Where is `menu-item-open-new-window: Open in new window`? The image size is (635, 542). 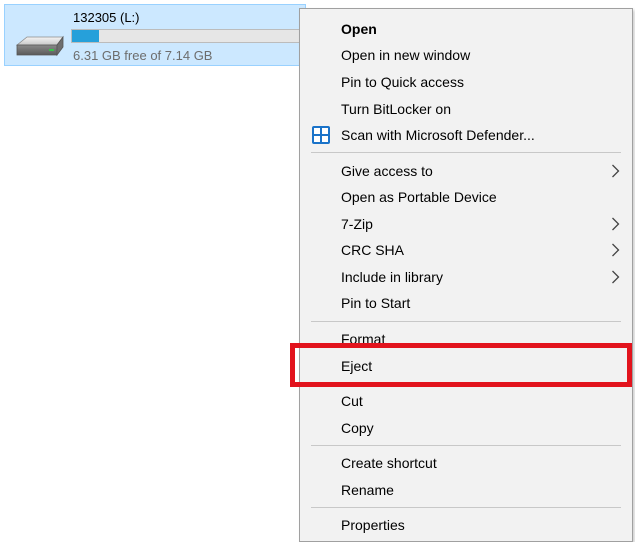
menu-item-open-new-window: Open in new window is located at coordinates (466, 55).